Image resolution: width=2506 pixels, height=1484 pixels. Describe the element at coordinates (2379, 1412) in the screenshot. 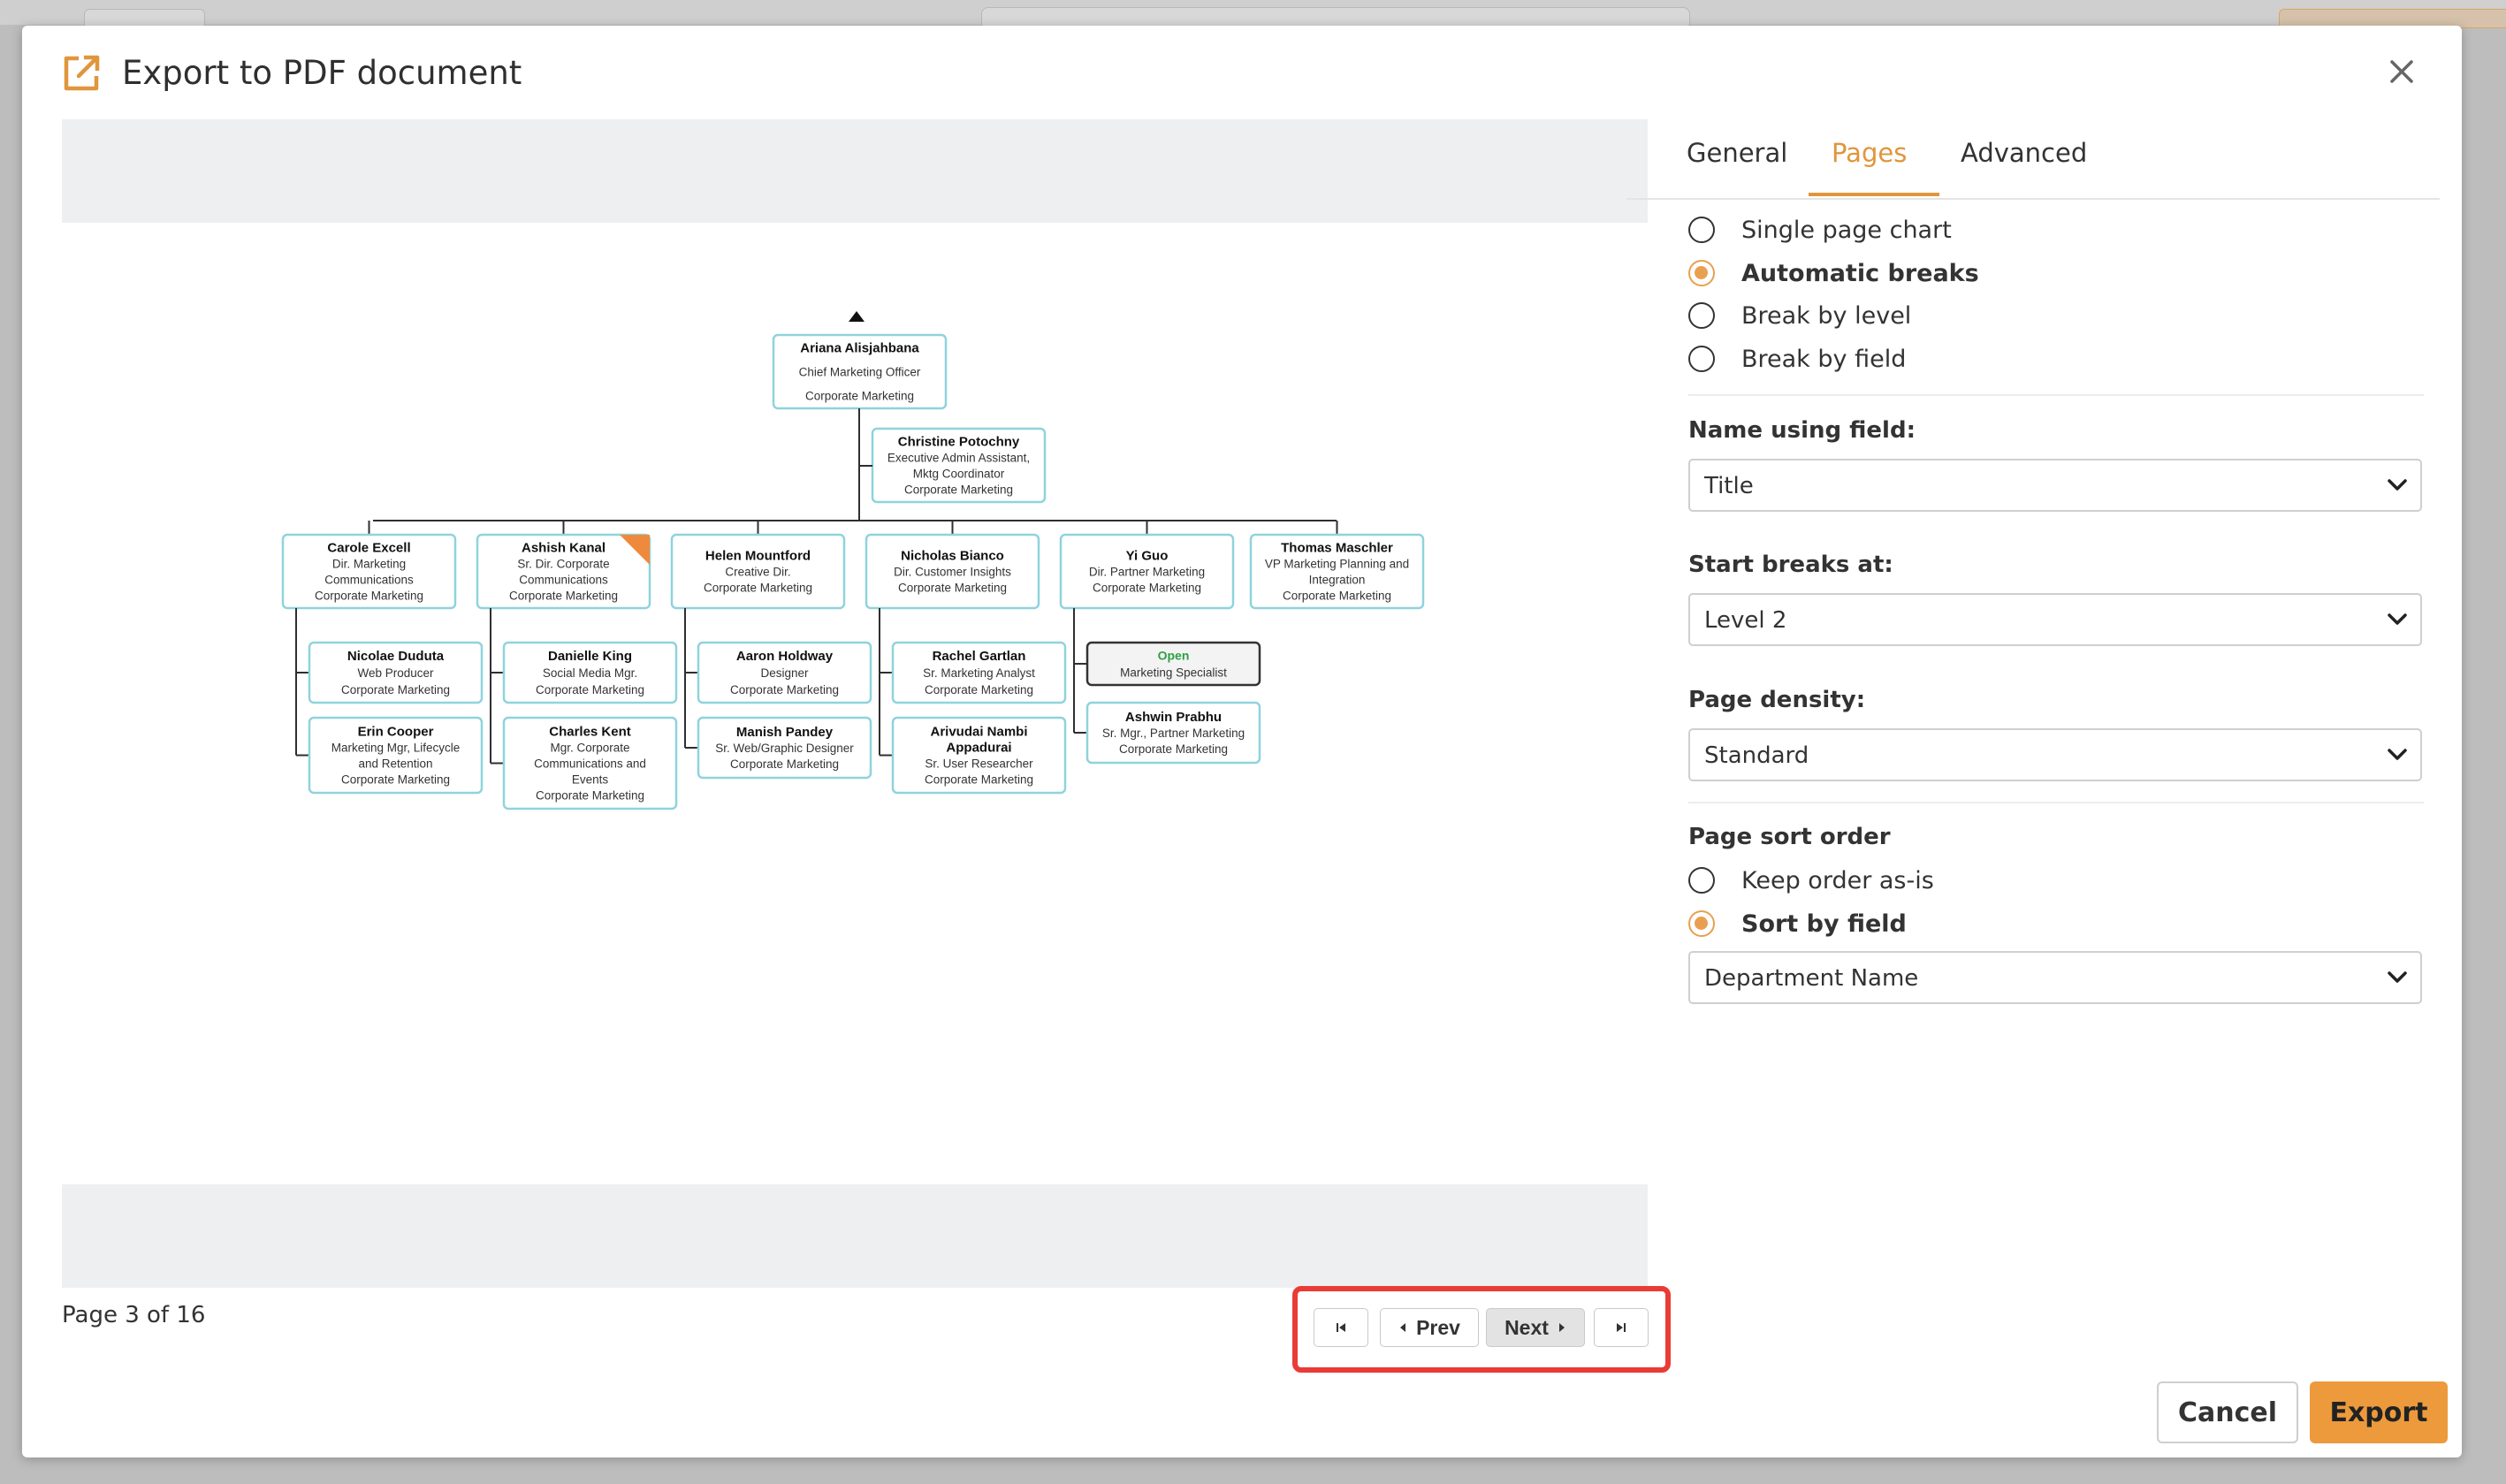

I see `export-button: Export` at that location.